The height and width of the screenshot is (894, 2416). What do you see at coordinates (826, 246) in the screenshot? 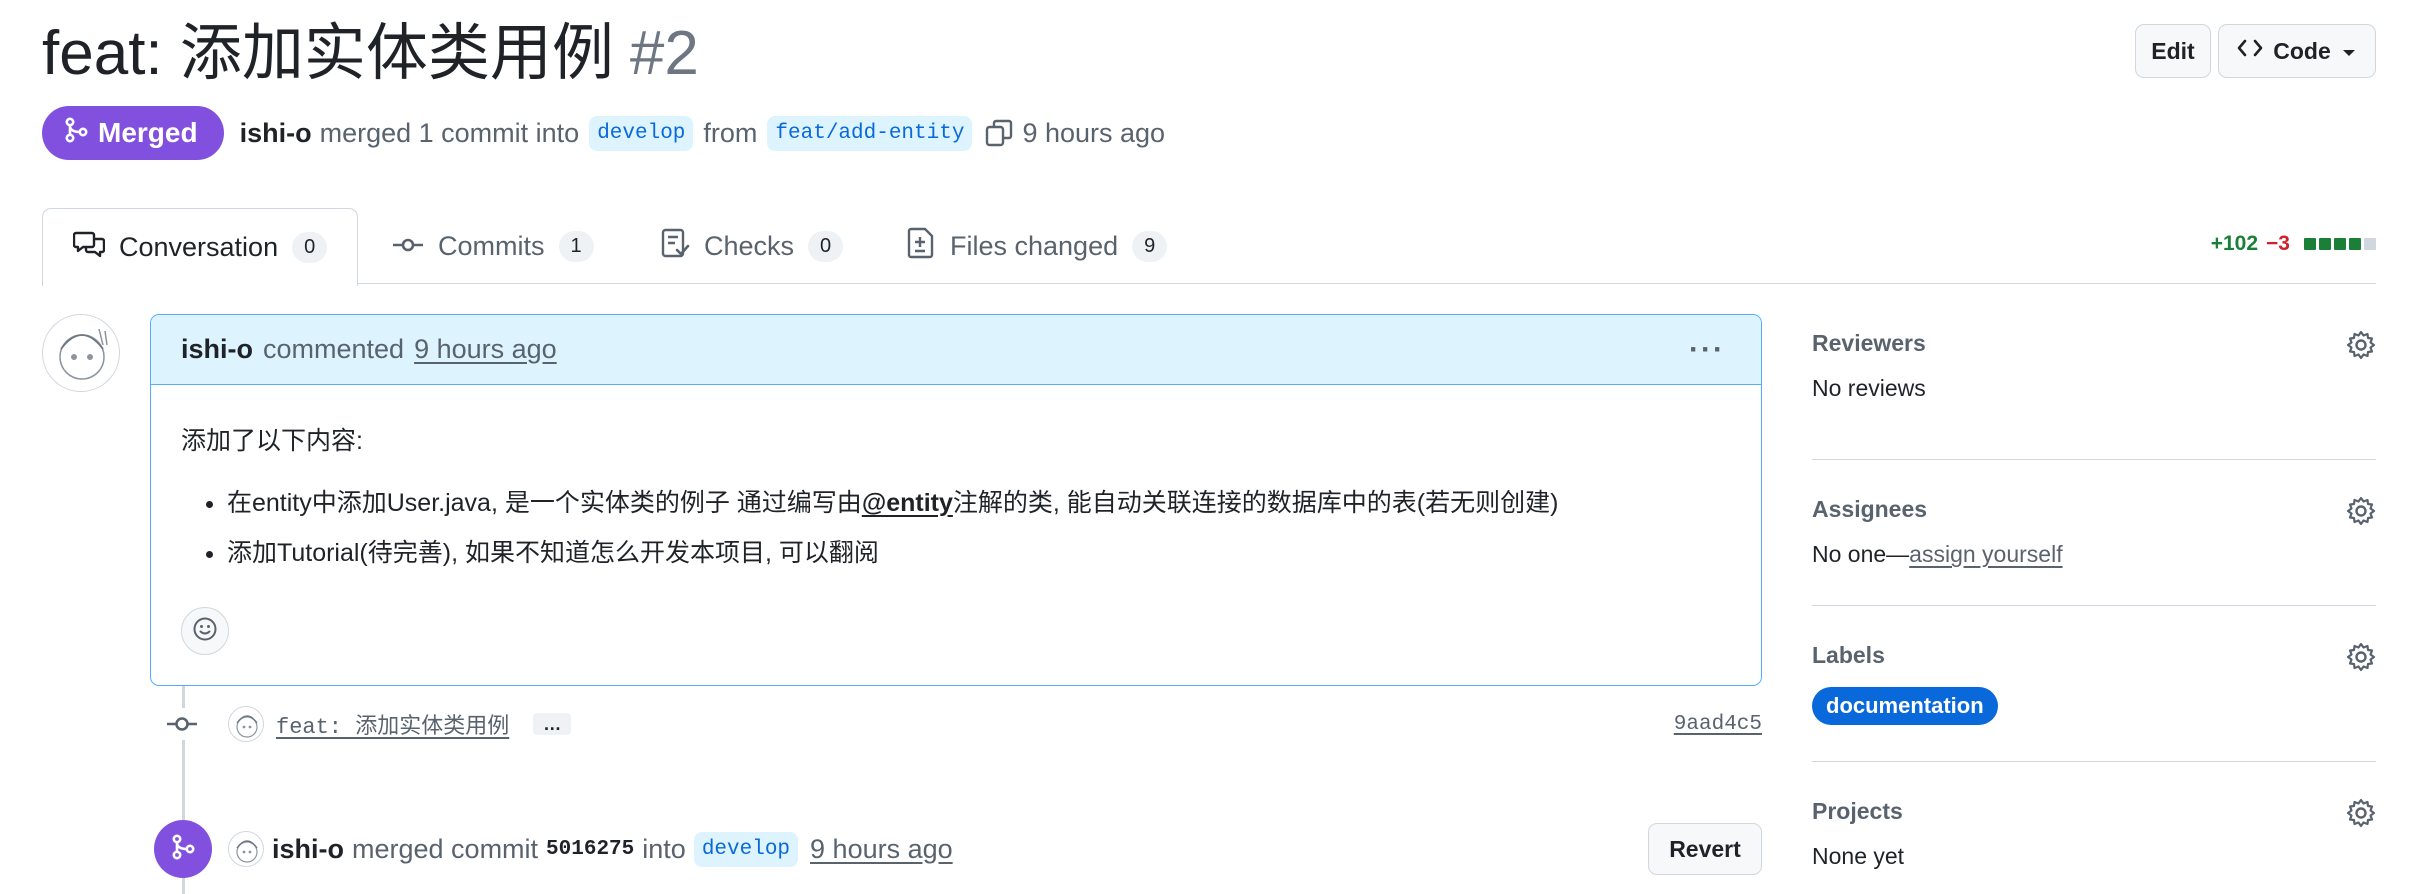
I see `tab-checks-count: 0` at bounding box center [826, 246].